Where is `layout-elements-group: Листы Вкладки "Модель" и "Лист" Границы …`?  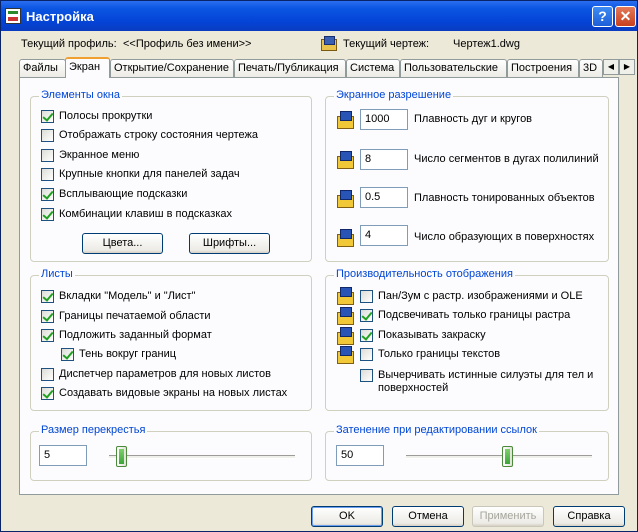 layout-elements-group: Листы Вкладки "Модель" и "Лист" Границы … is located at coordinates (171, 339).